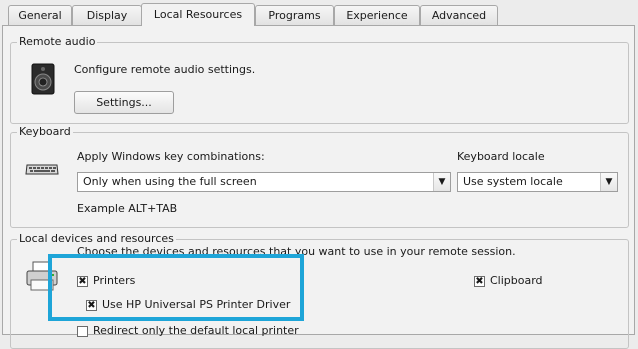 This screenshot has width=638, height=349. I want to click on hp-driver-checkbox: ✖, so click(91, 305).